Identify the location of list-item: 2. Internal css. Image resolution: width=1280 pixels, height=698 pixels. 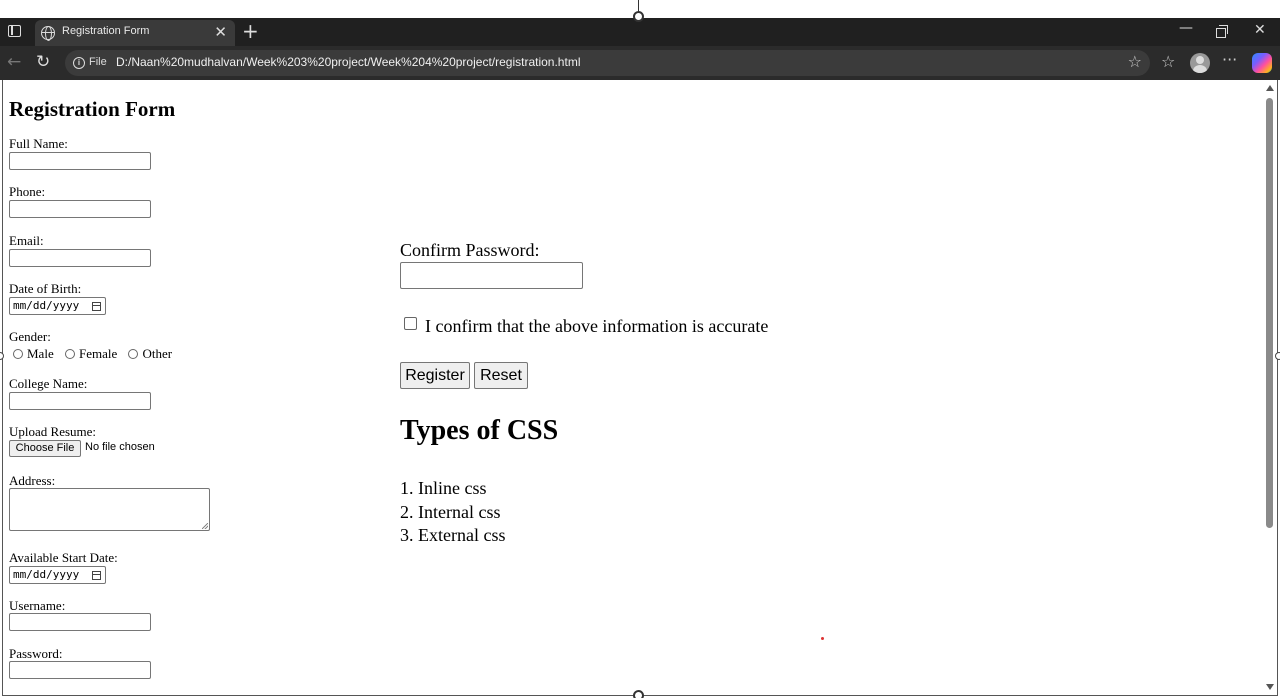
(450, 511).